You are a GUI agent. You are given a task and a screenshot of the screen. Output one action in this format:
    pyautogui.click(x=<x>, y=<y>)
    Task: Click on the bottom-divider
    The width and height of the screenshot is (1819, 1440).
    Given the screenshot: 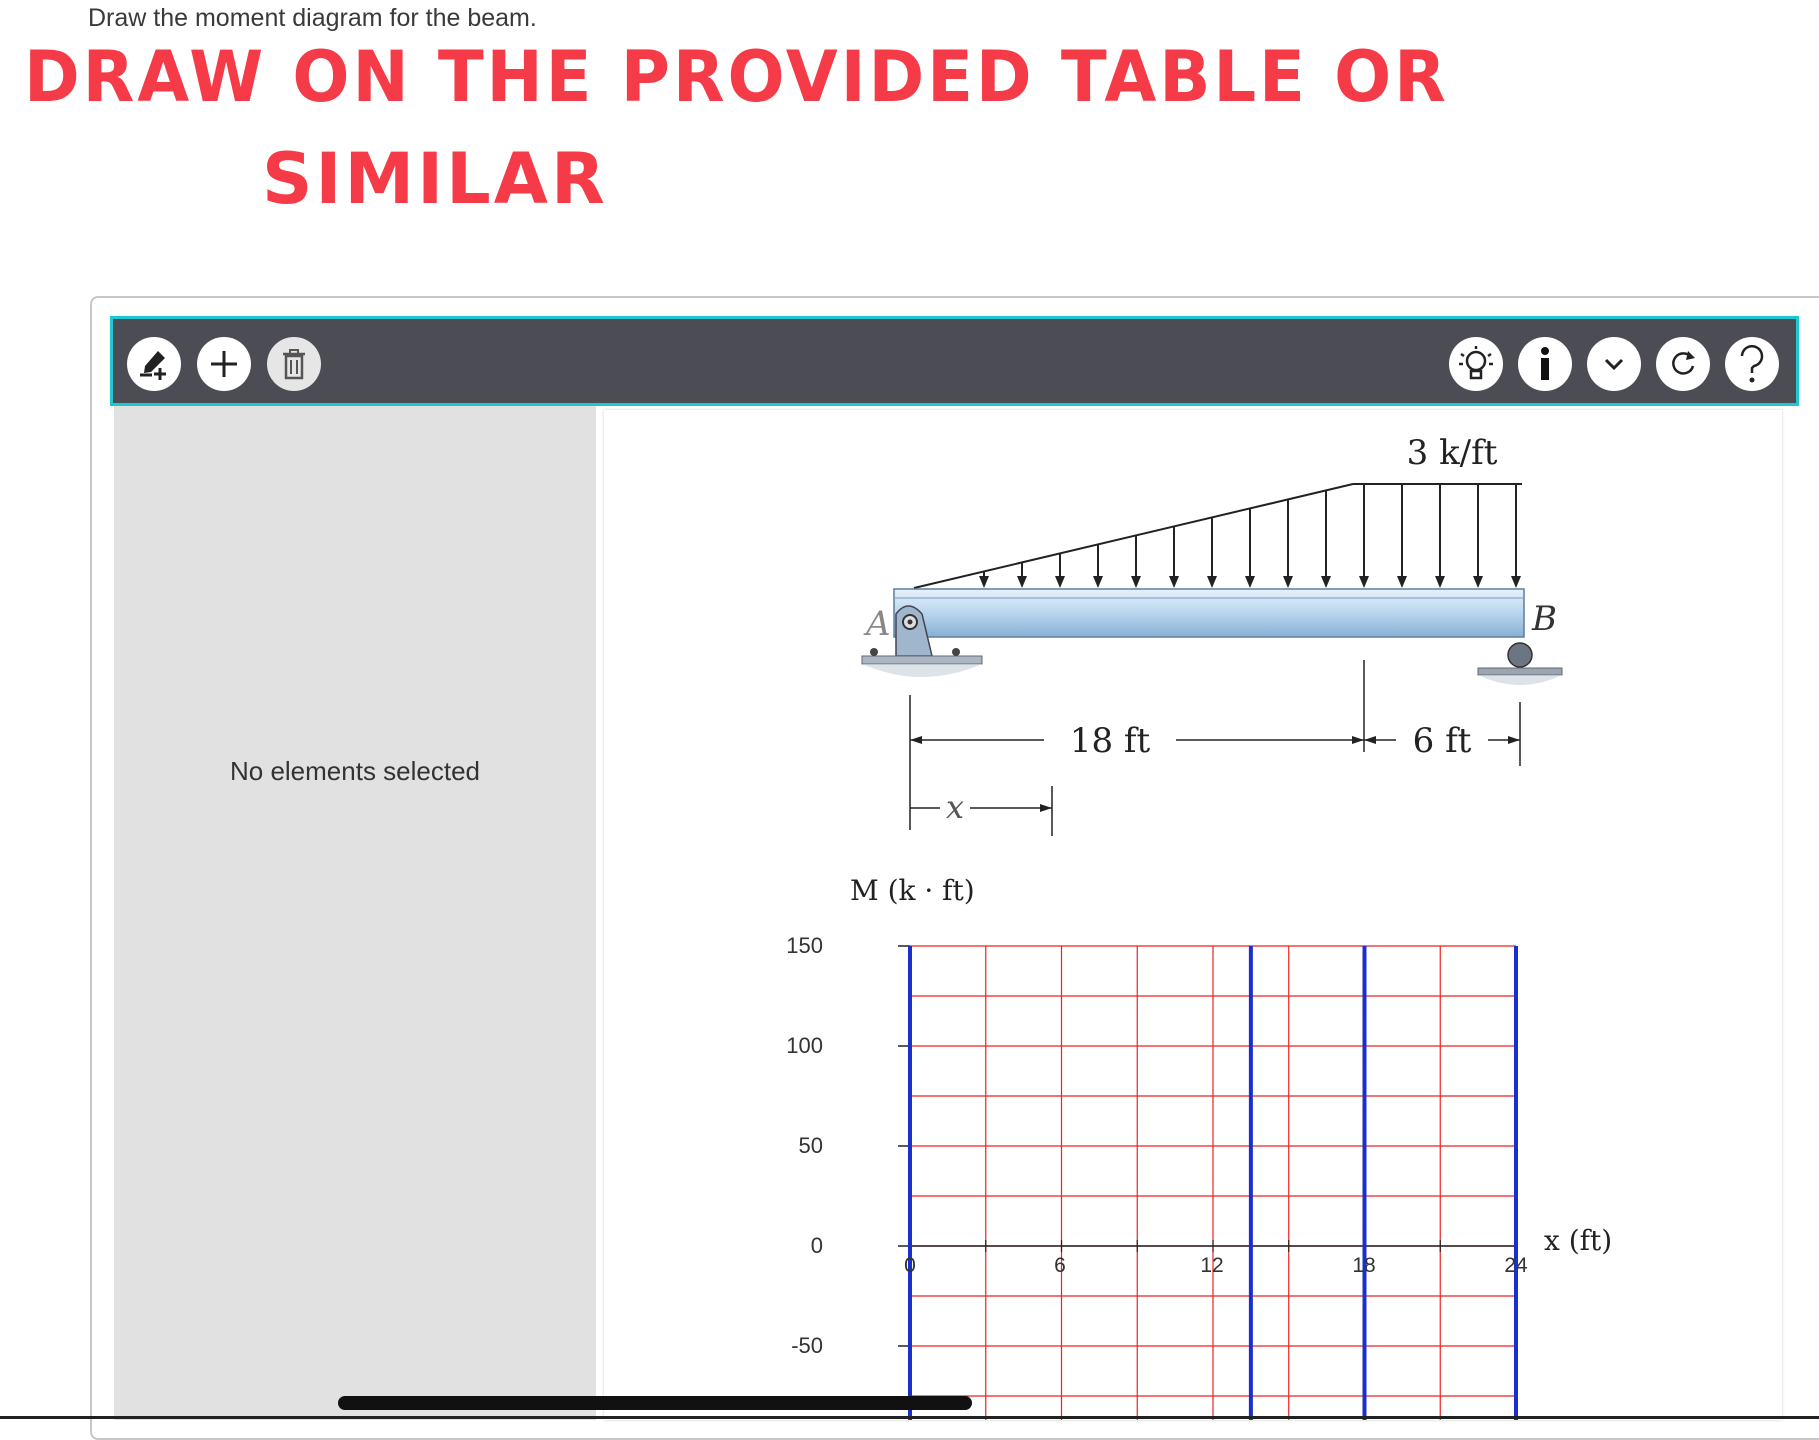 What is the action you would take?
    pyautogui.click(x=909, y=1417)
    